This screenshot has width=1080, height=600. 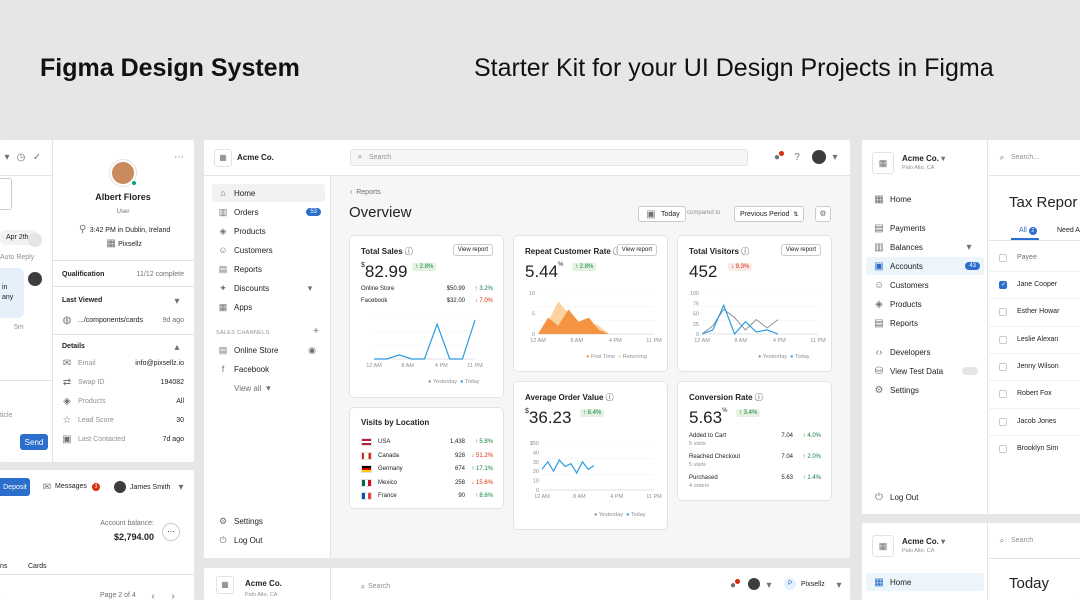 I want to click on sidebar-item-home: ⌂ Home, so click(x=268, y=193).